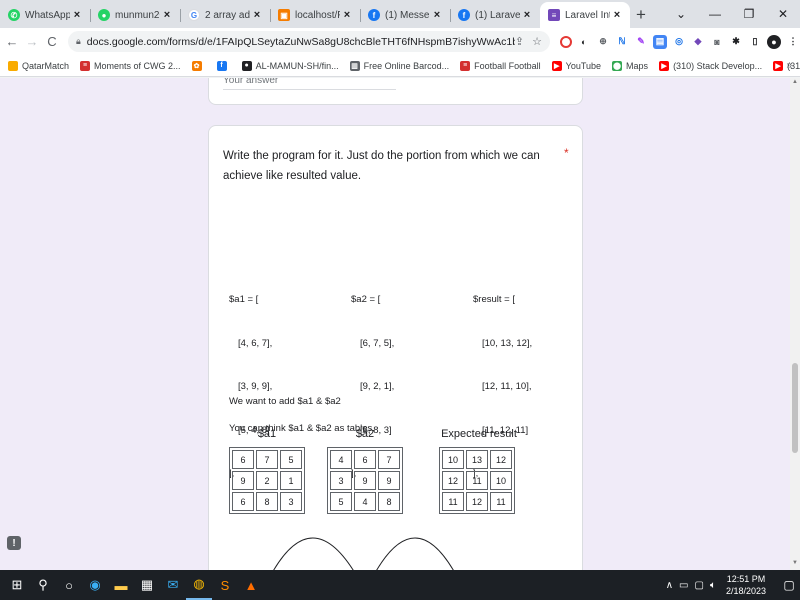  Describe the element at coordinates (795, 82) in the screenshot. I see `scroll-up-icon: ▲` at that location.